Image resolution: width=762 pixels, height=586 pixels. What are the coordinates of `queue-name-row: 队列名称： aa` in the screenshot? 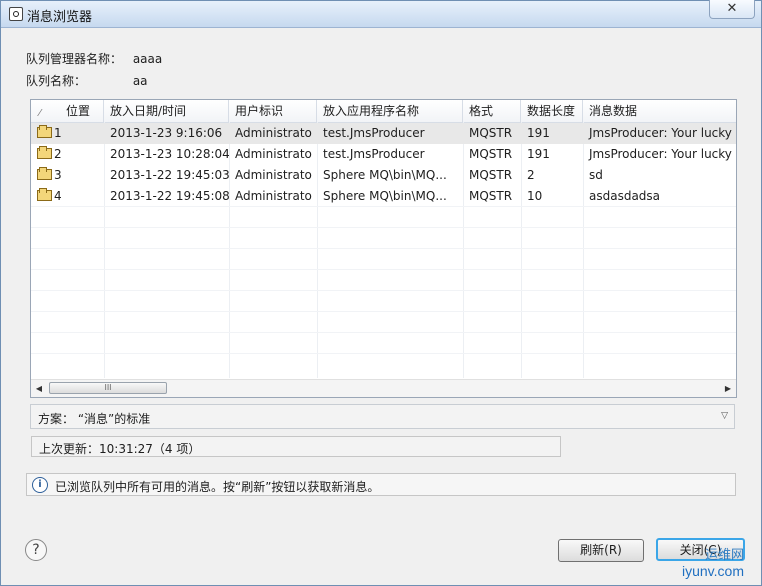 It's located at (87, 80).